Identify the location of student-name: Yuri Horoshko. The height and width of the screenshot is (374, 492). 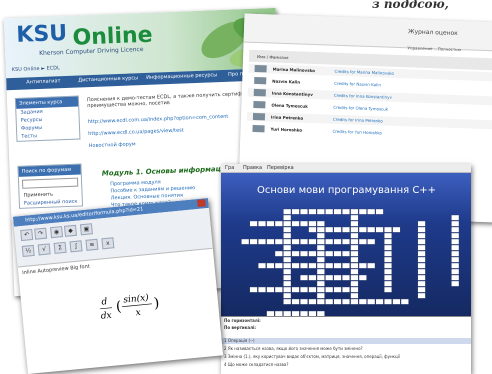
(286, 130).